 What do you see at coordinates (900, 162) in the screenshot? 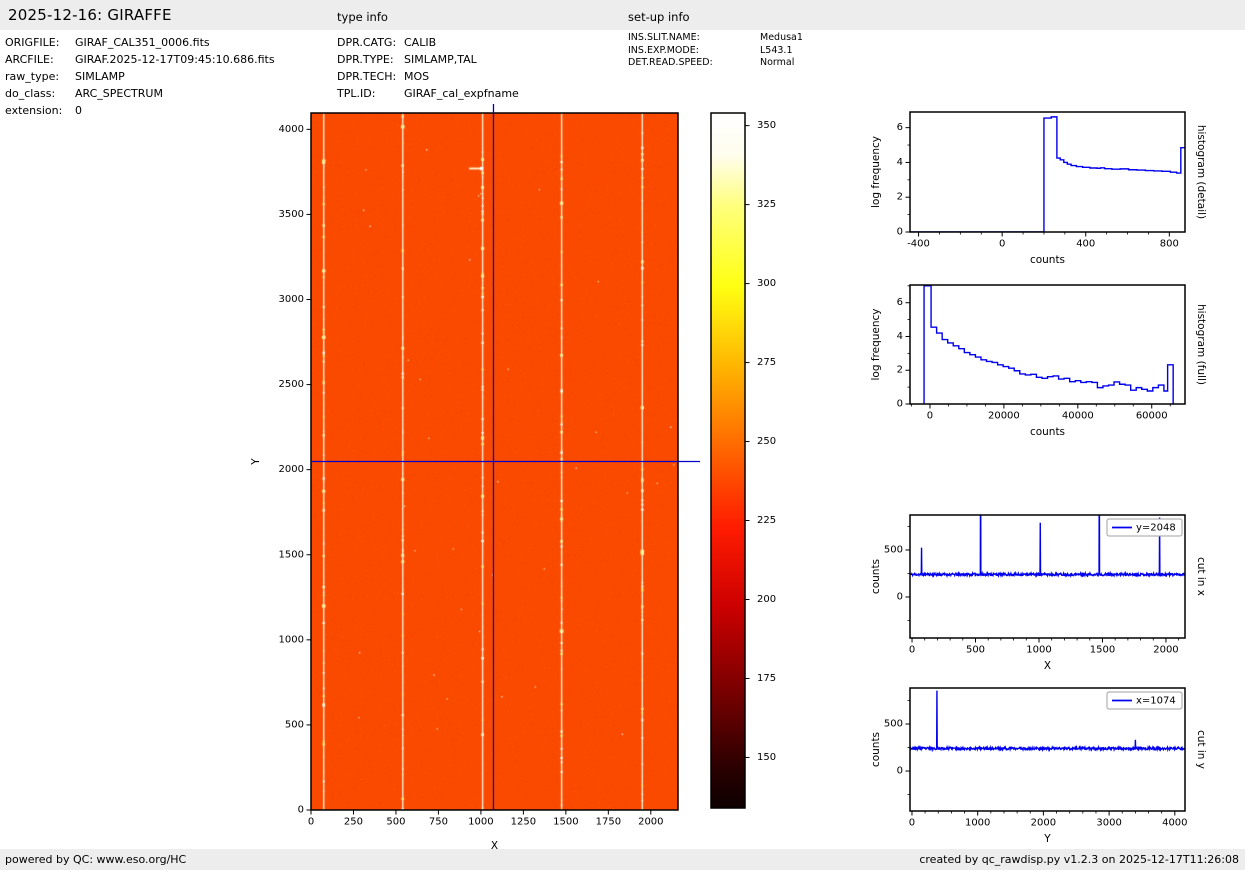
I see `hist_detail-y-tick-label: 4` at bounding box center [900, 162].